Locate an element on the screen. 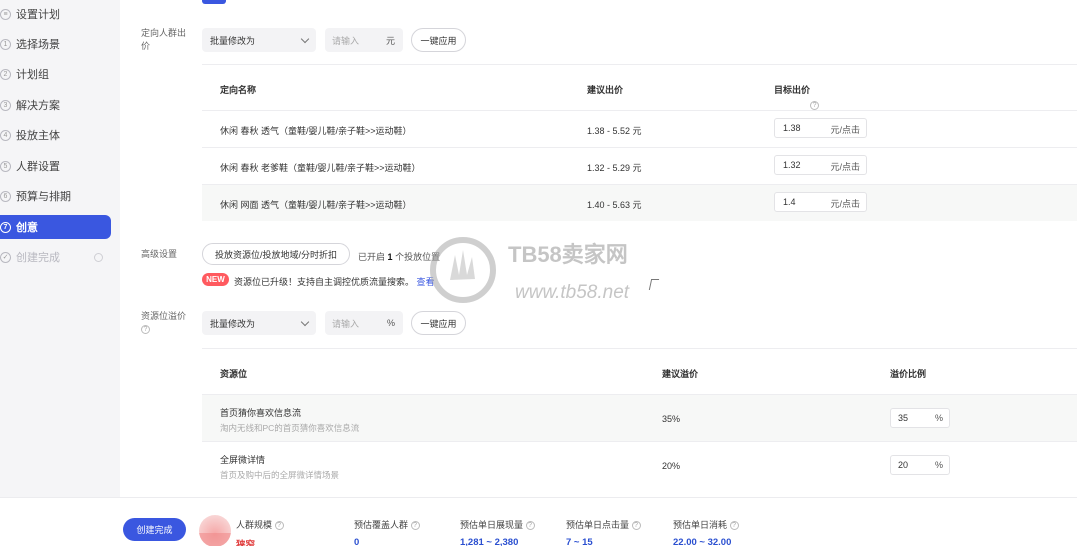 Image resolution: width=1077 pixels, height=546 pixels. resource-desc: 首页及购中后的全屏微详情场景 is located at coordinates (280, 475).